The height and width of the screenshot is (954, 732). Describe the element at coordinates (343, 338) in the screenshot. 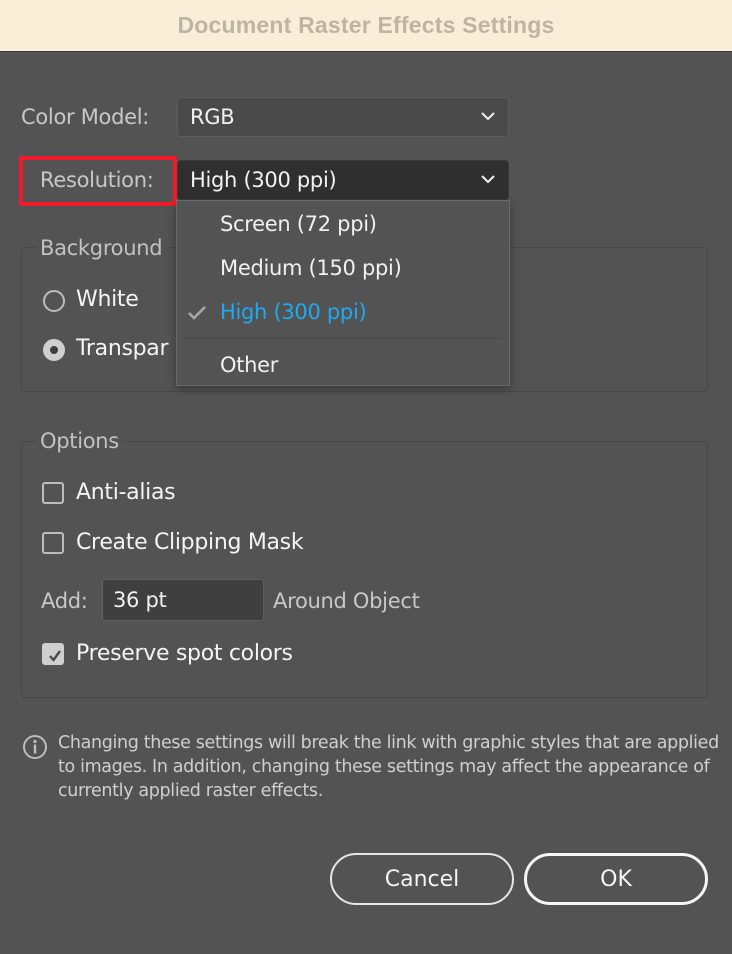

I see `menu-separator` at that location.